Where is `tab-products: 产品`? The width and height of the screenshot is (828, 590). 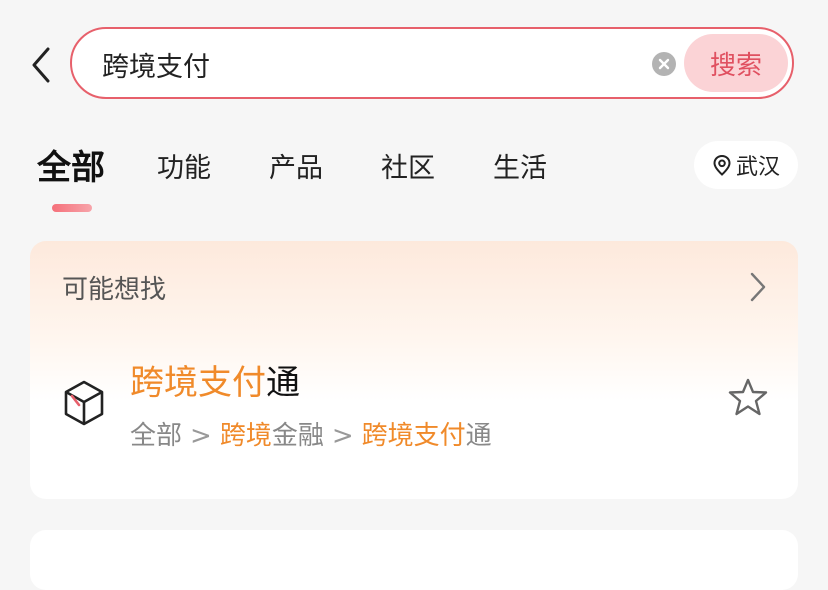
tab-products: 产品 is located at coordinates (296, 165).